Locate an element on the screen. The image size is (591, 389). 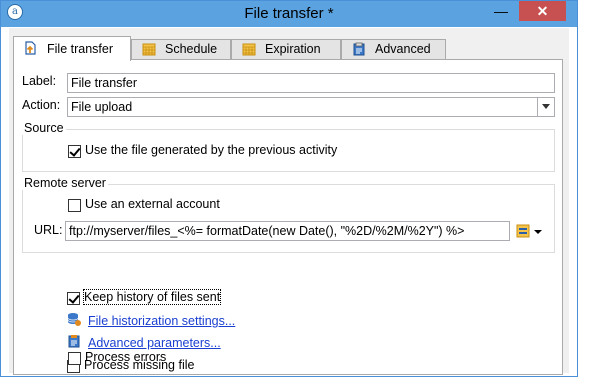
url-caption: URL: is located at coordinates (48, 230).